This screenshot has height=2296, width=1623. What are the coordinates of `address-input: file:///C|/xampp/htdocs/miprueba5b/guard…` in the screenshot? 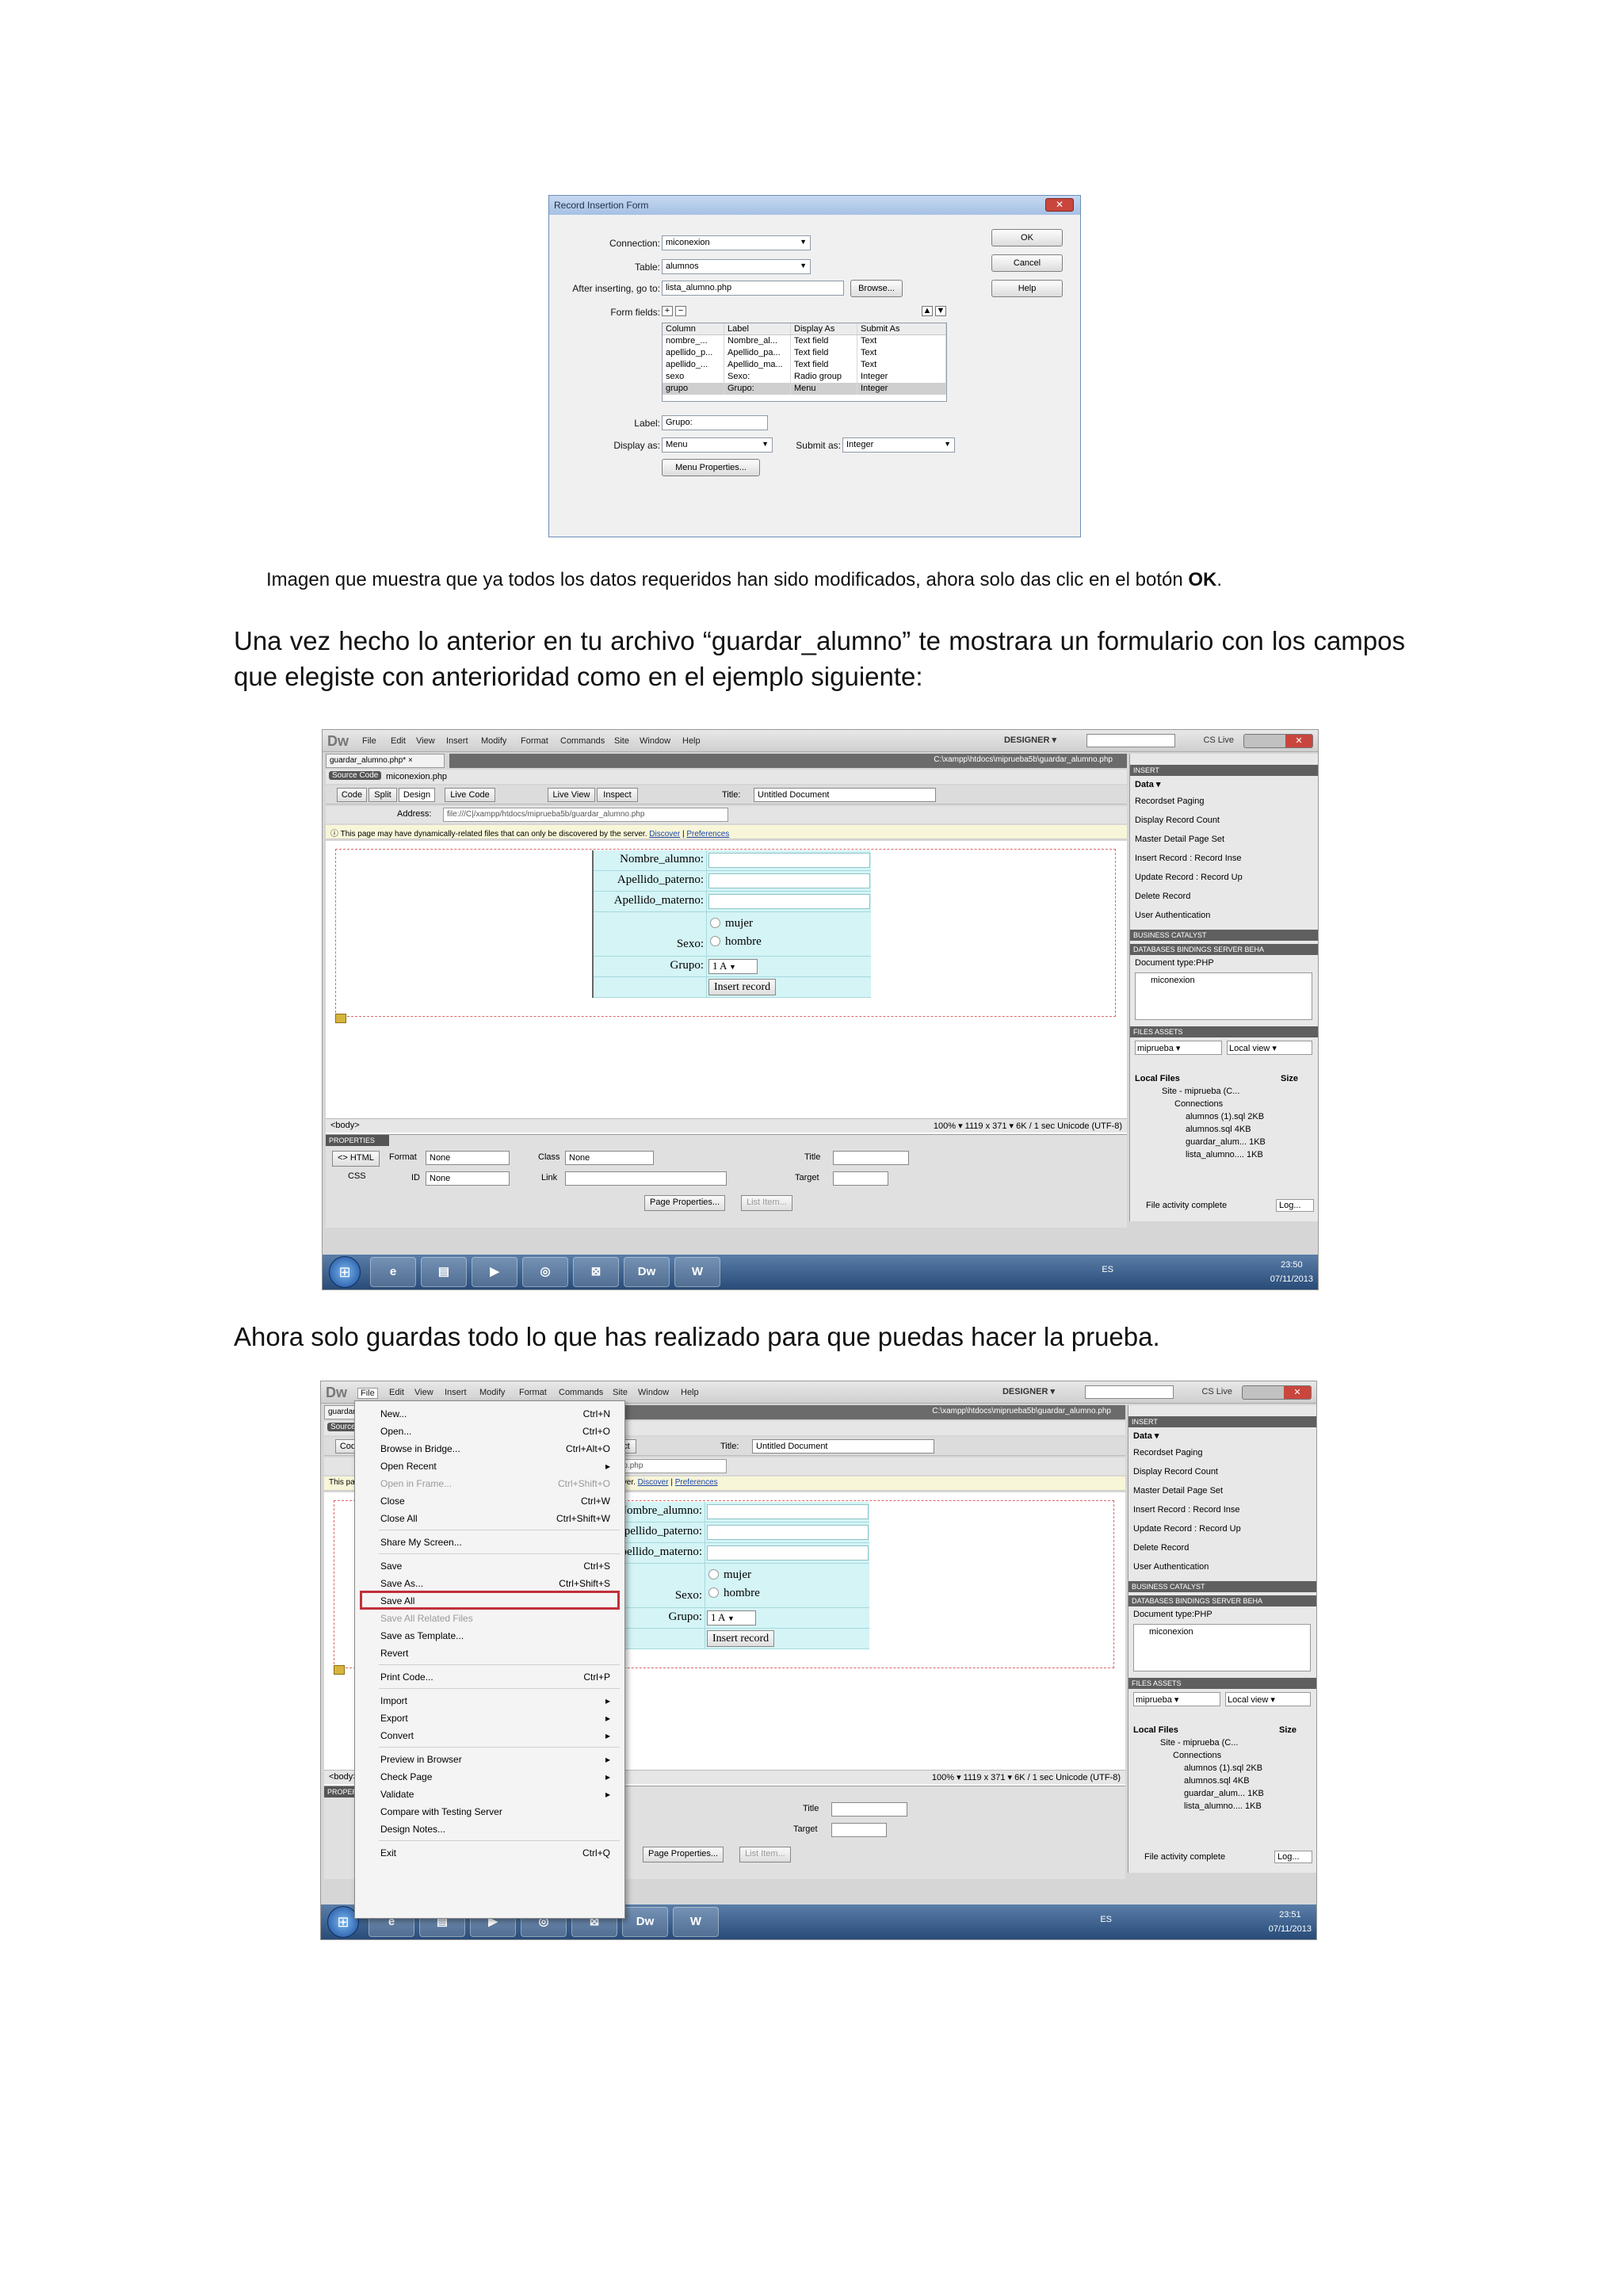 It's located at (585, 815).